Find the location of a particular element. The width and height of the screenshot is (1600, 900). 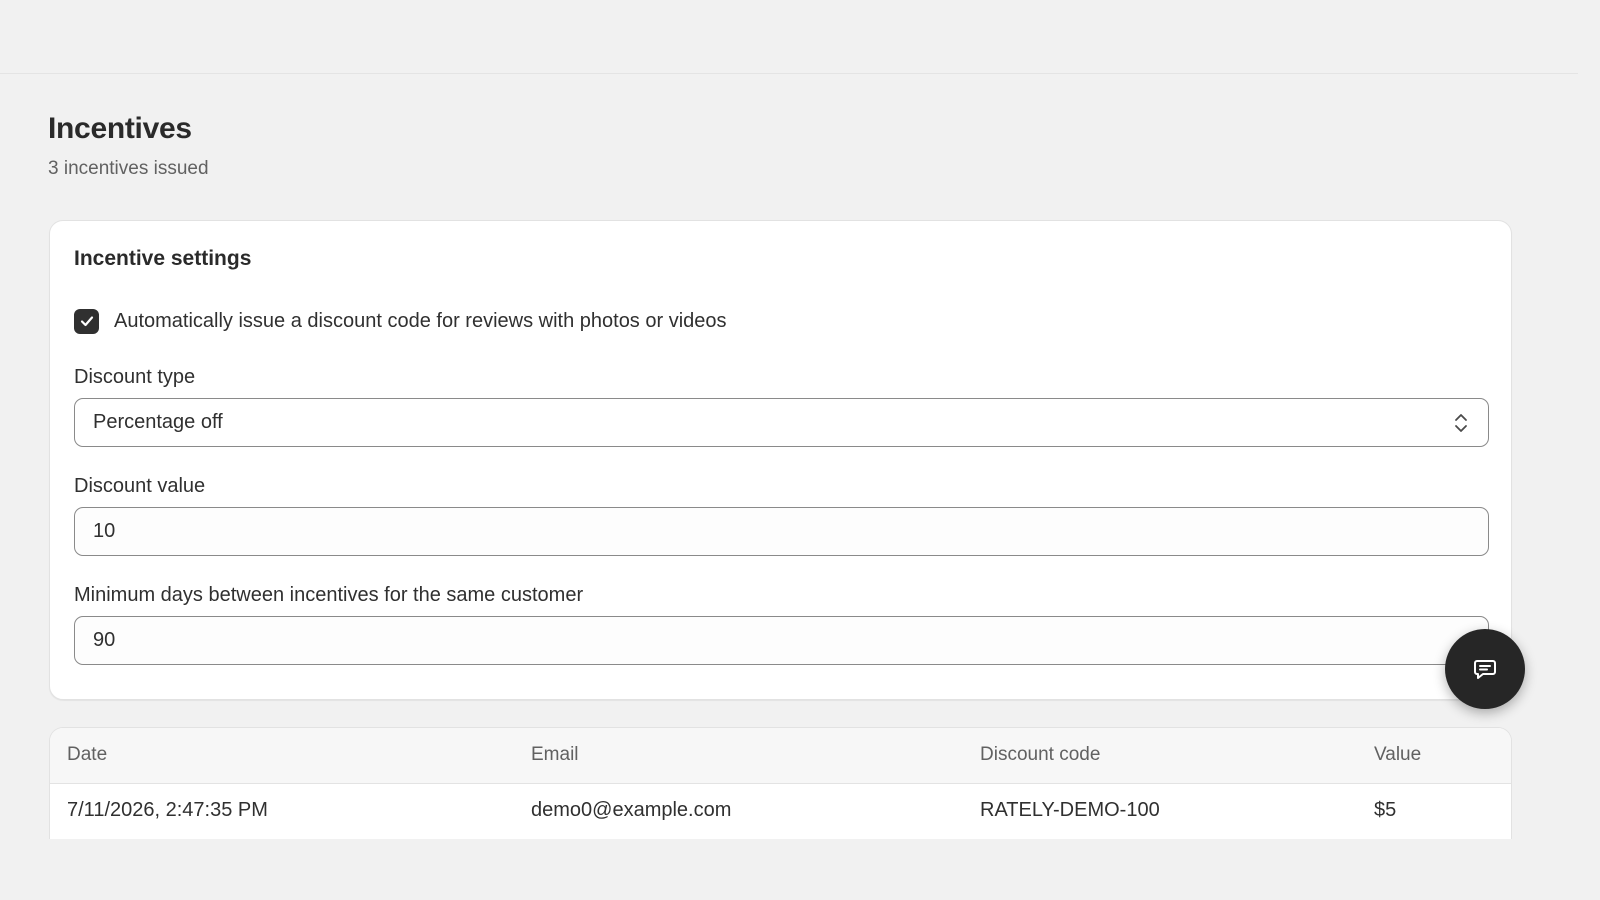

discount-type-label: Discount type is located at coordinates (135, 377).